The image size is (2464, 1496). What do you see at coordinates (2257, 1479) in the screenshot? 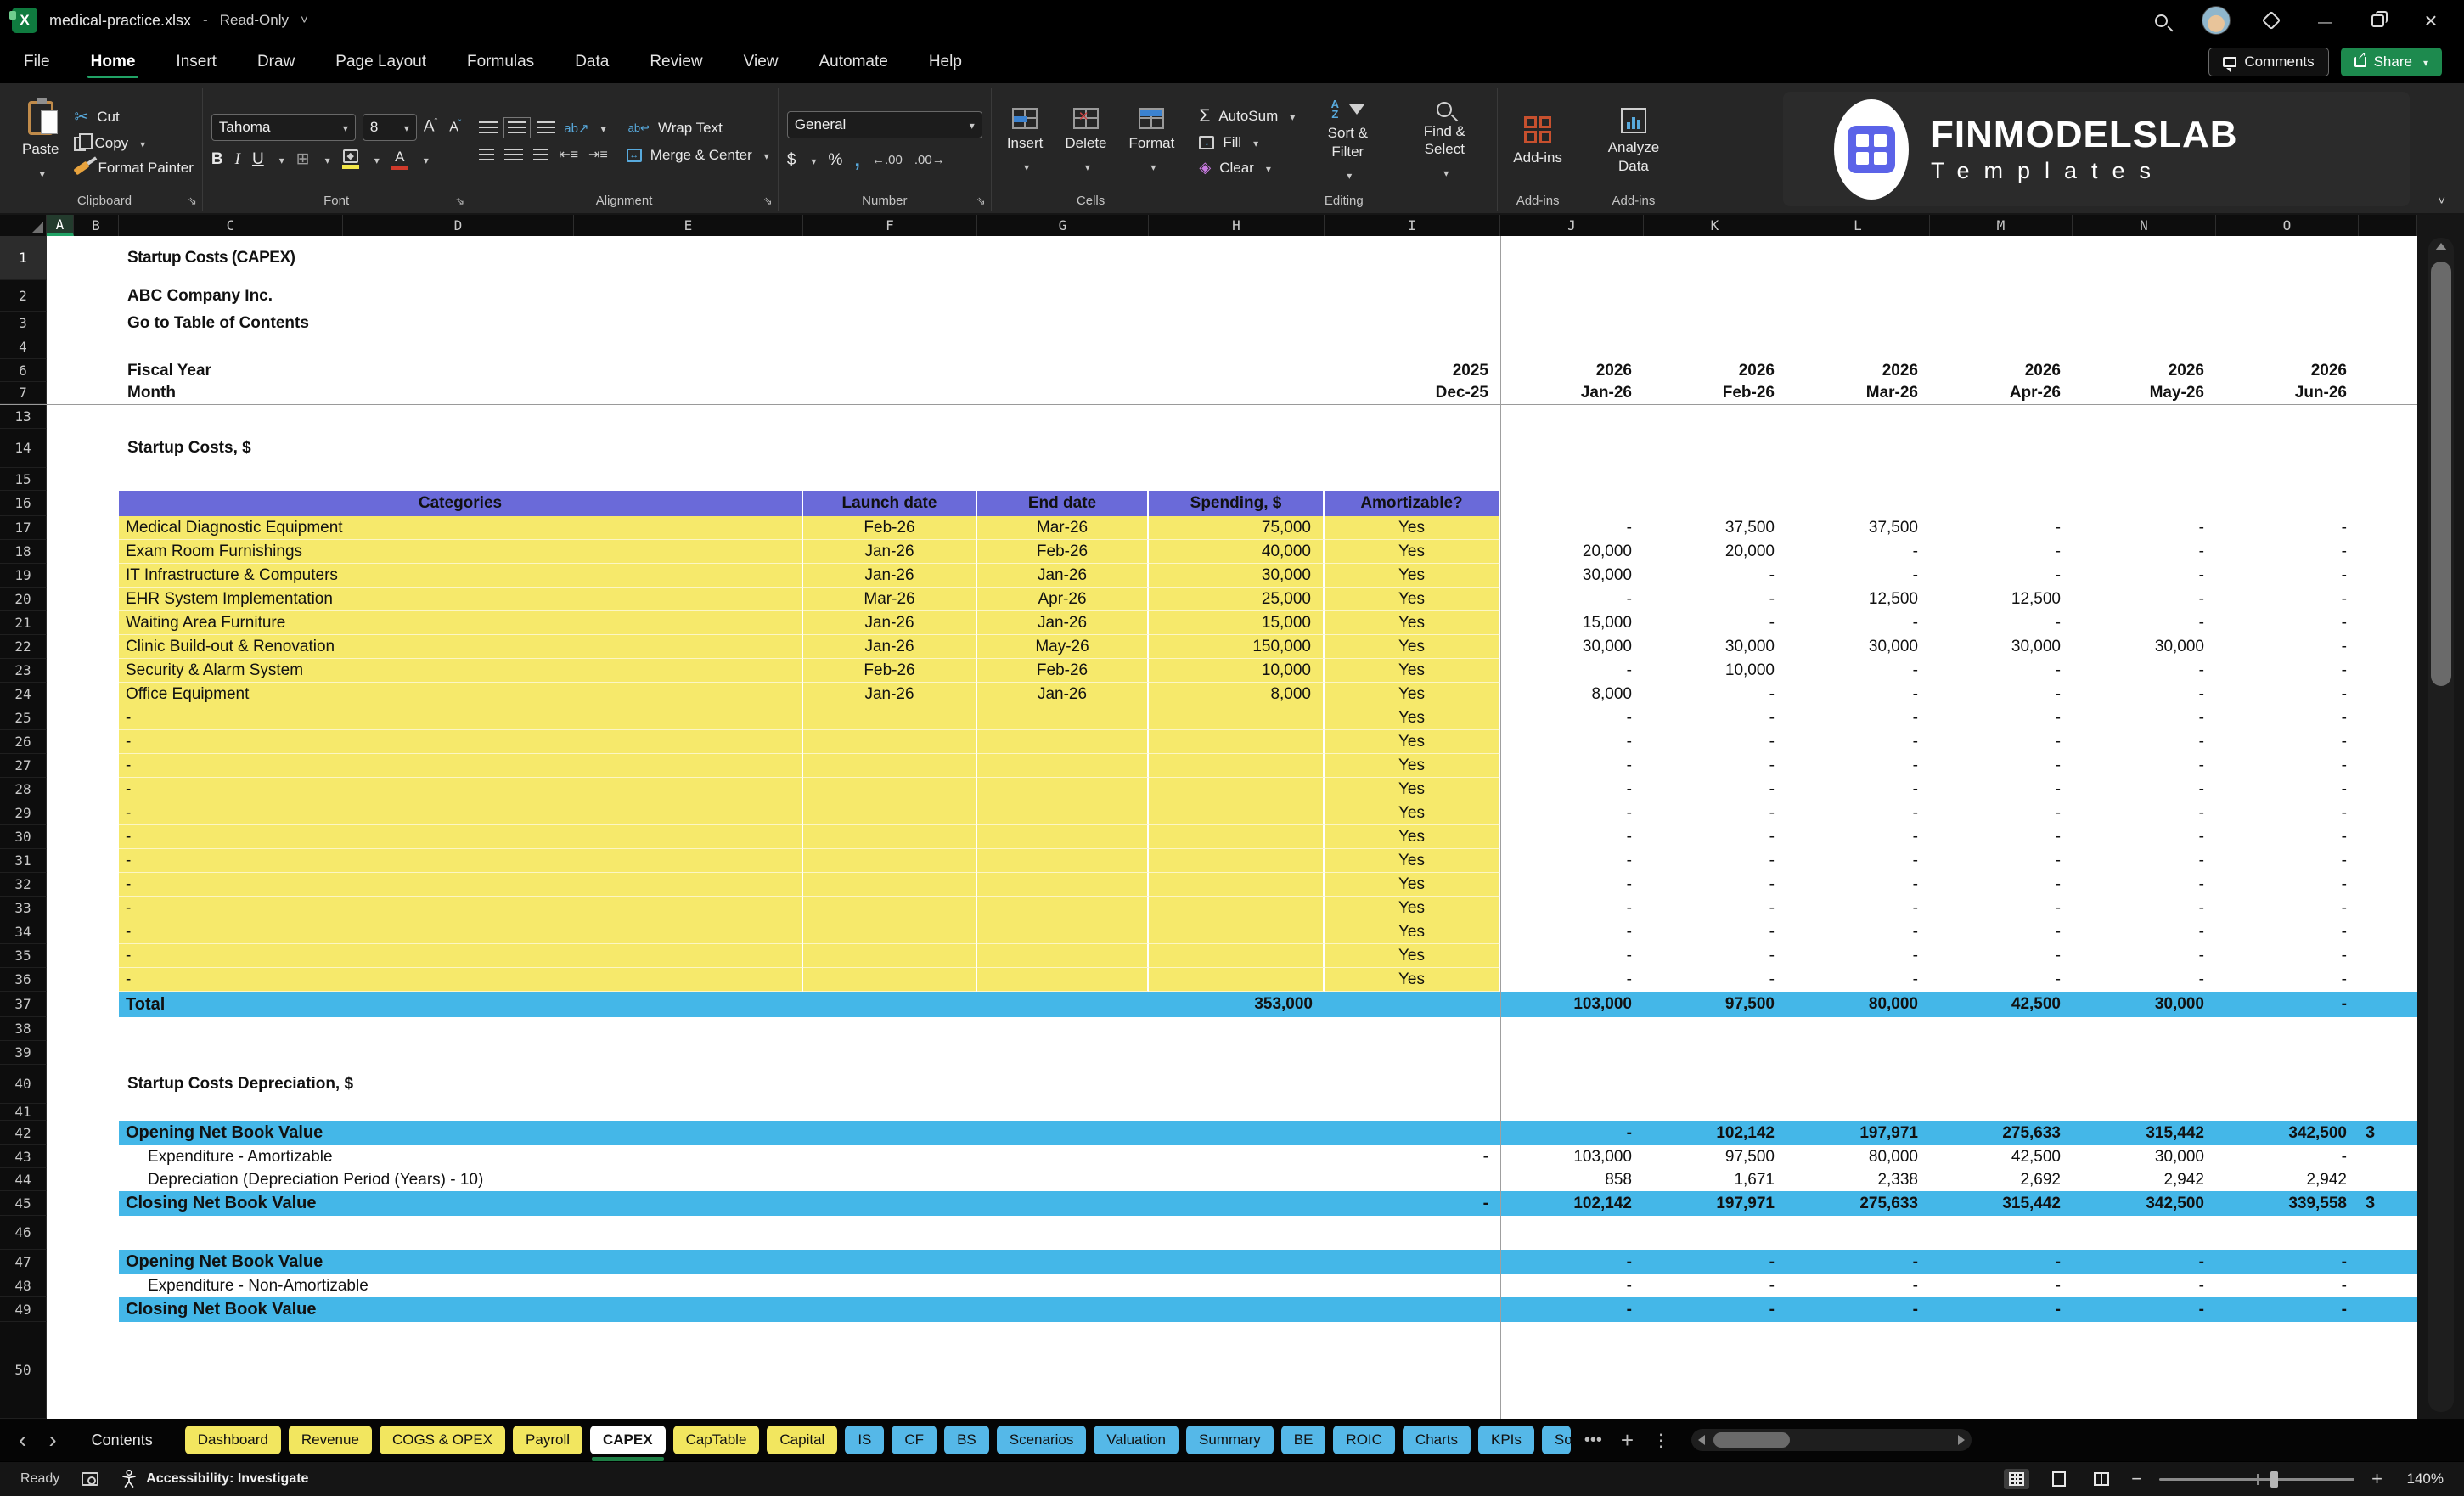
I see `zoom-slider` at bounding box center [2257, 1479].